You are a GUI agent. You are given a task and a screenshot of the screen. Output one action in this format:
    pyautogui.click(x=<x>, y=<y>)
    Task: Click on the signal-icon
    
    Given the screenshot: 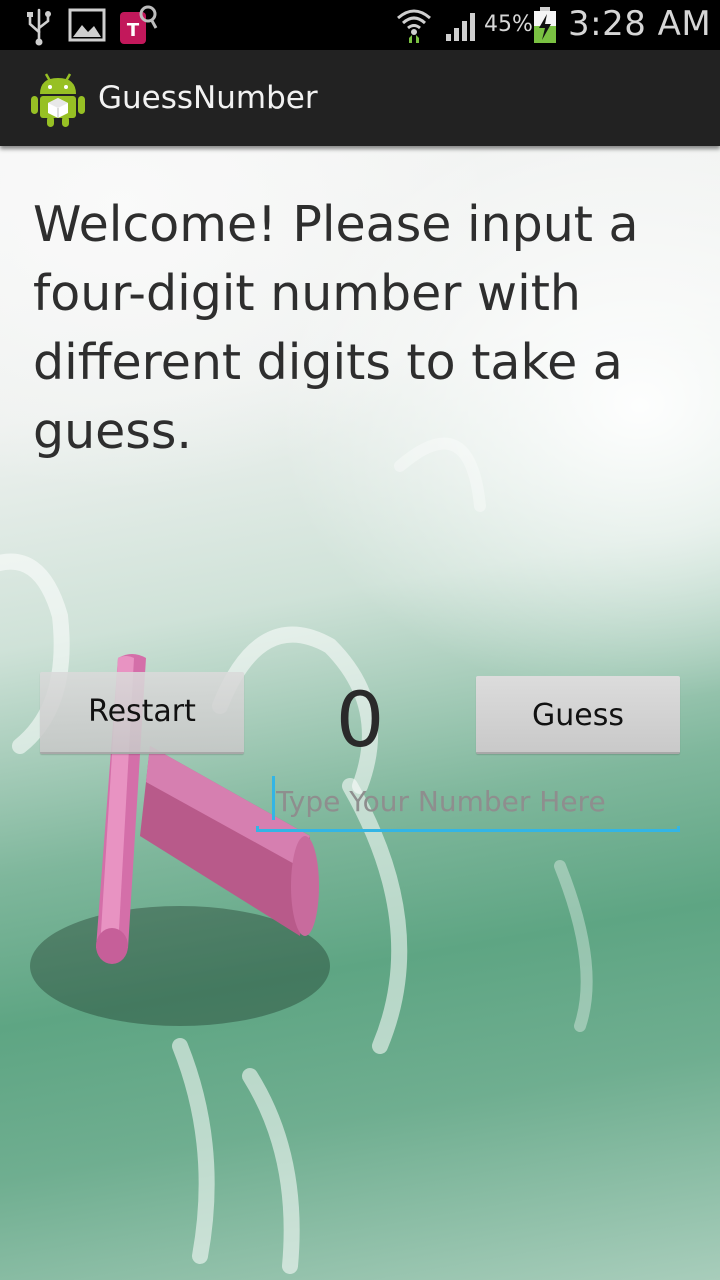 What is the action you would take?
    pyautogui.click(x=460, y=27)
    